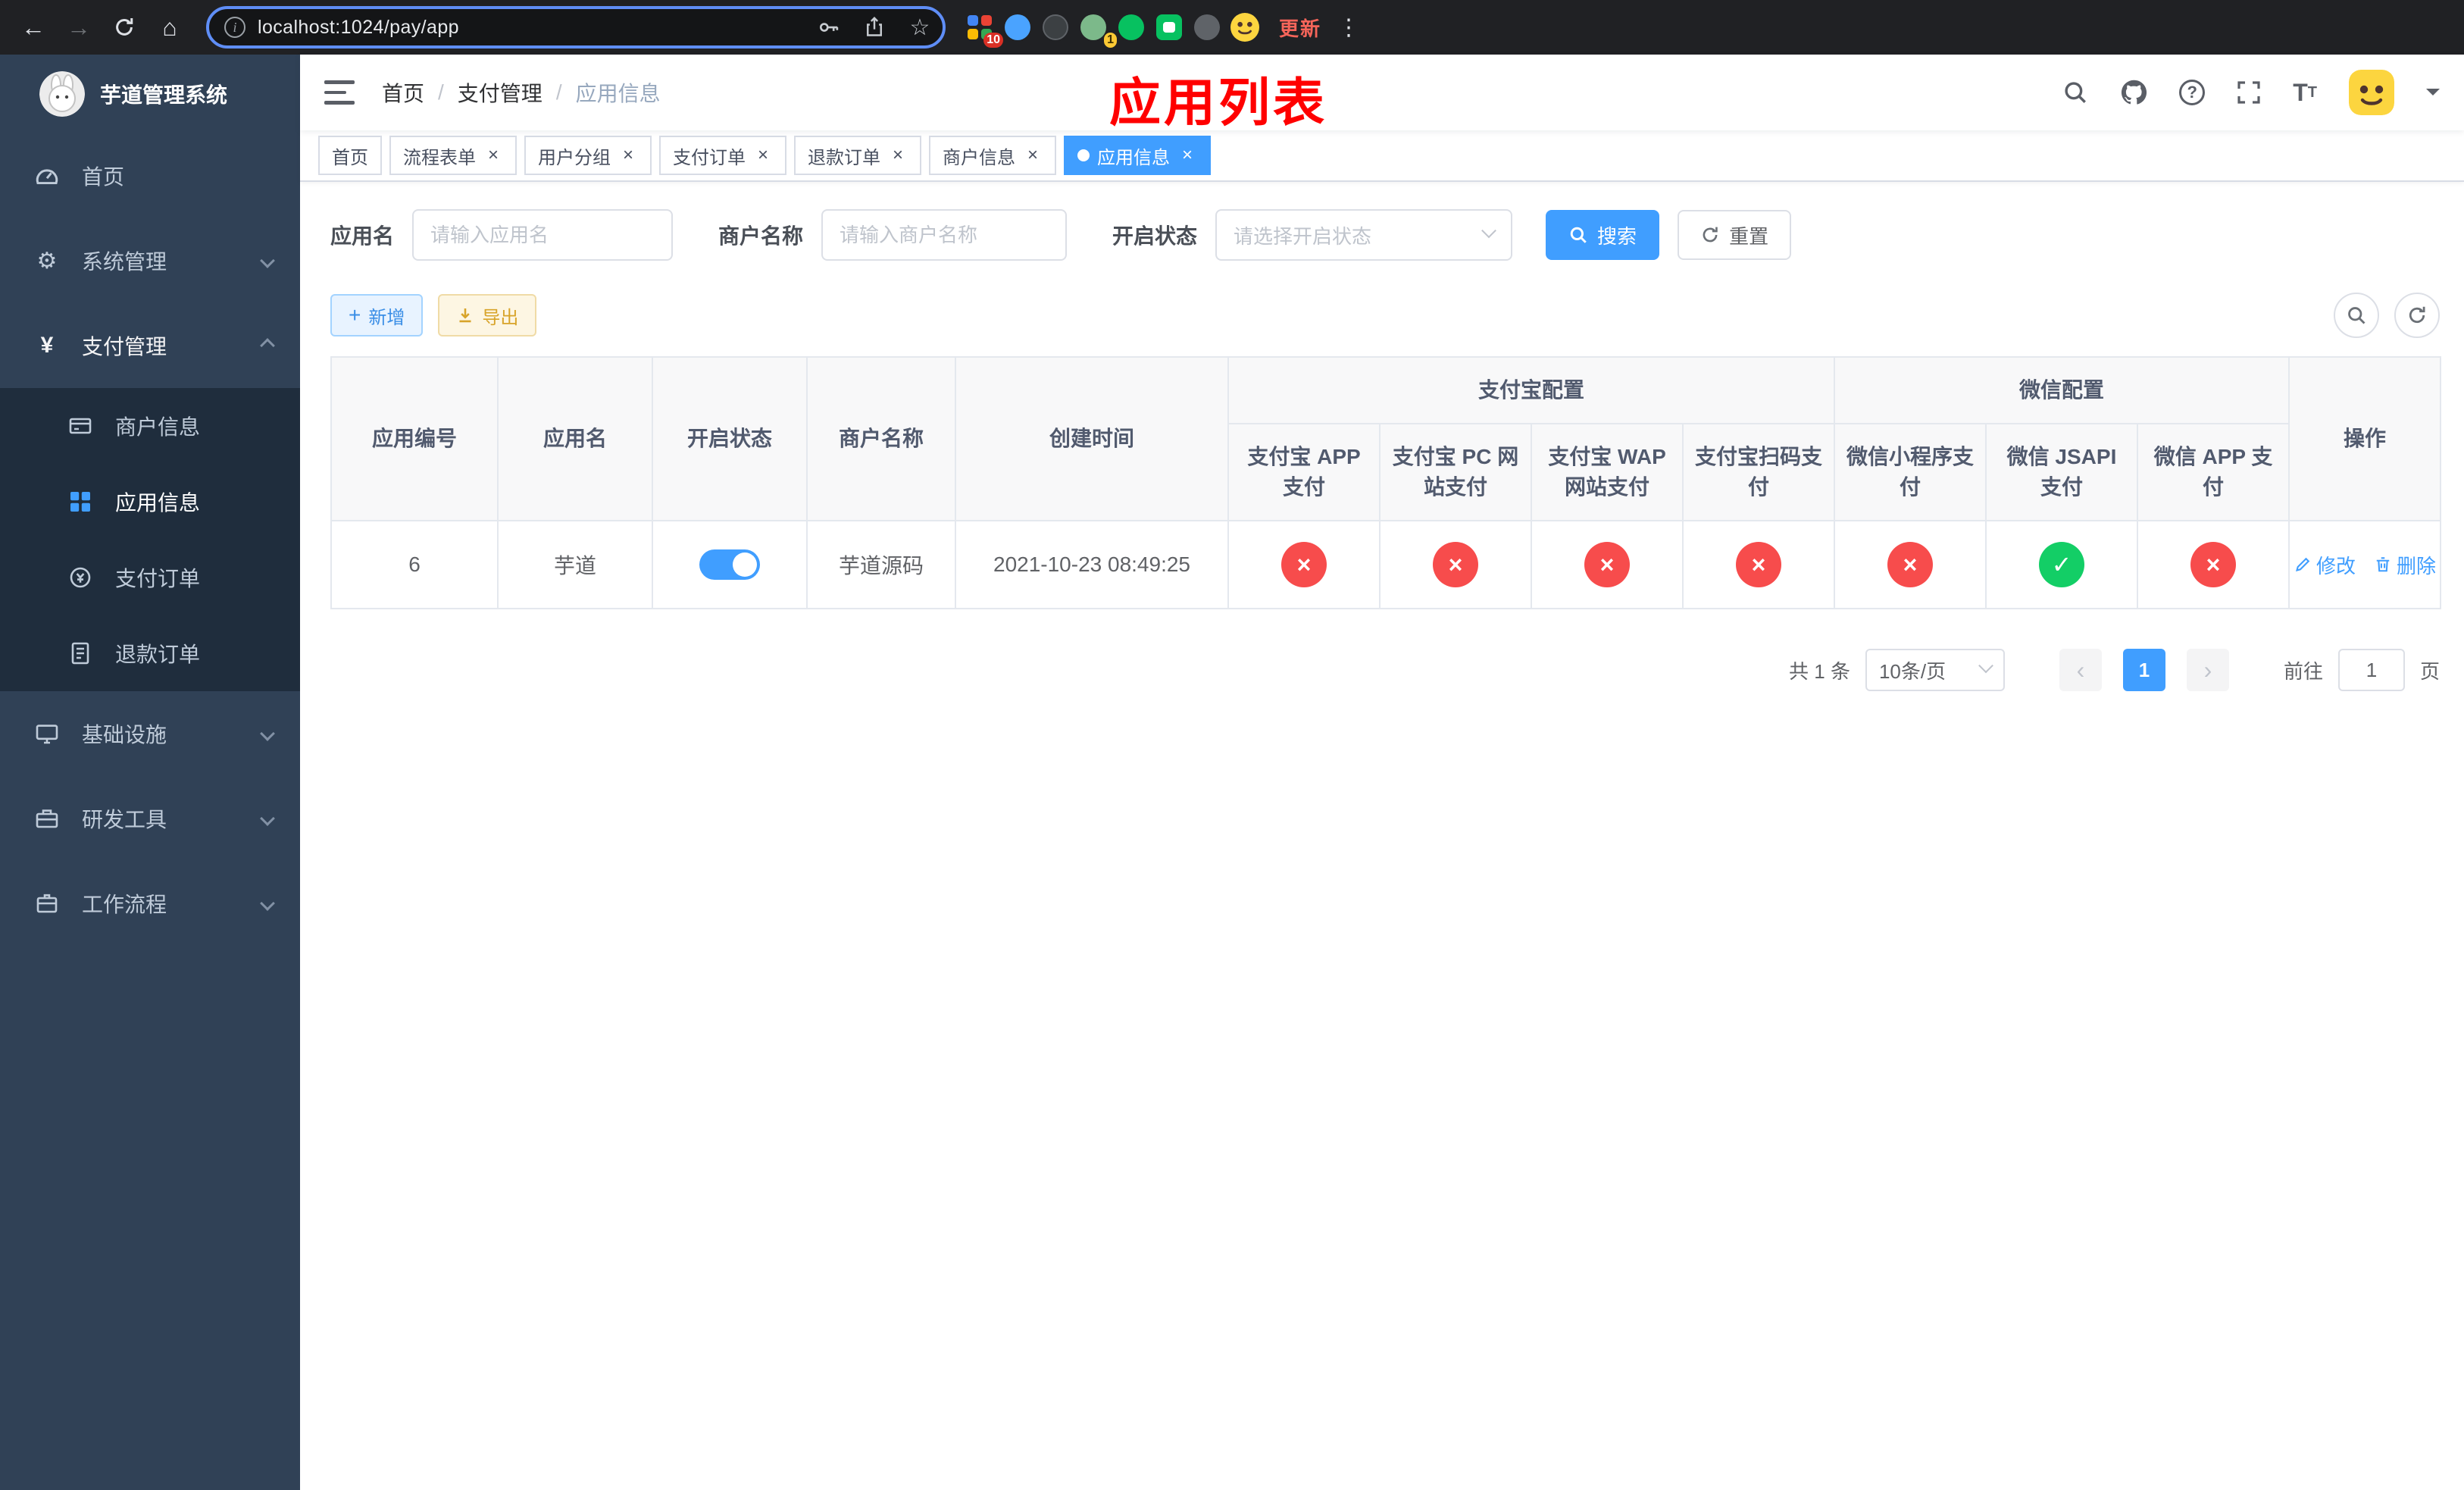 Image resolution: width=2464 pixels, height=1490 pixels. What do you see at coordinates (1455, 565) in the screenshot?
I see `alipay-pc-status-icon: ×` at bounding box center [1455, 565].